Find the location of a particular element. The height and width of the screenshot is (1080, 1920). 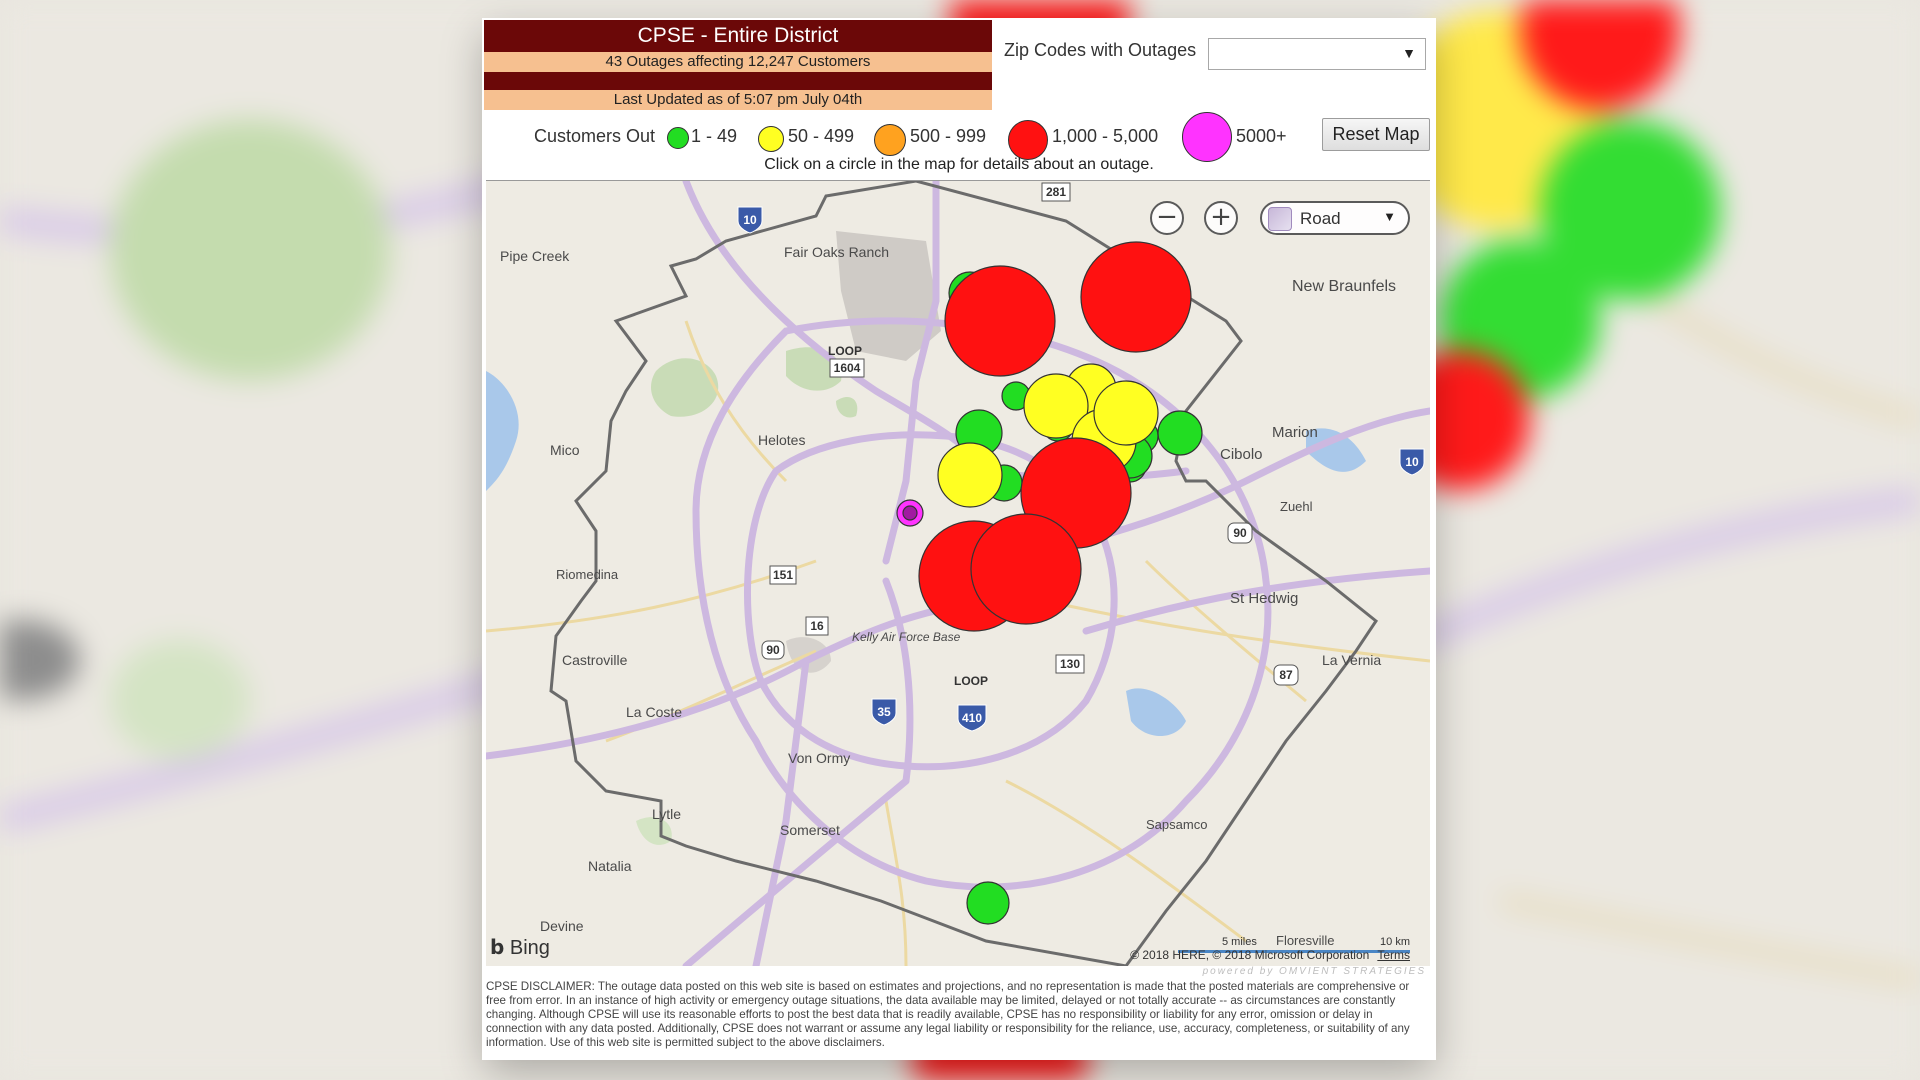

zip-filter-label: Zip Codes with Outages is located at coordinates (1100, 50).